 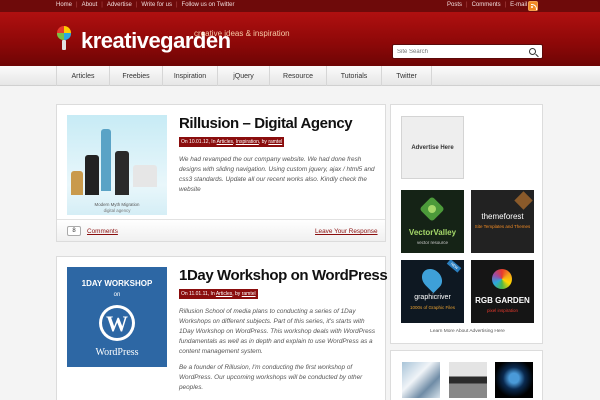 What do you see at coordinates (117, 323) in the screenshot?
I see `wordpress-w-glyph: W` at bounding box center [117, 323].